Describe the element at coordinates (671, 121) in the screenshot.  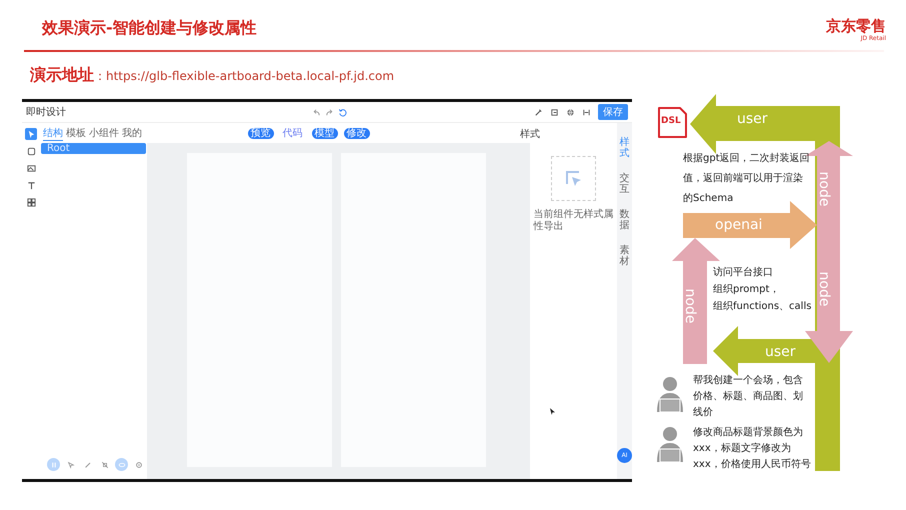
I see `dsl-label: DSL` at that location.